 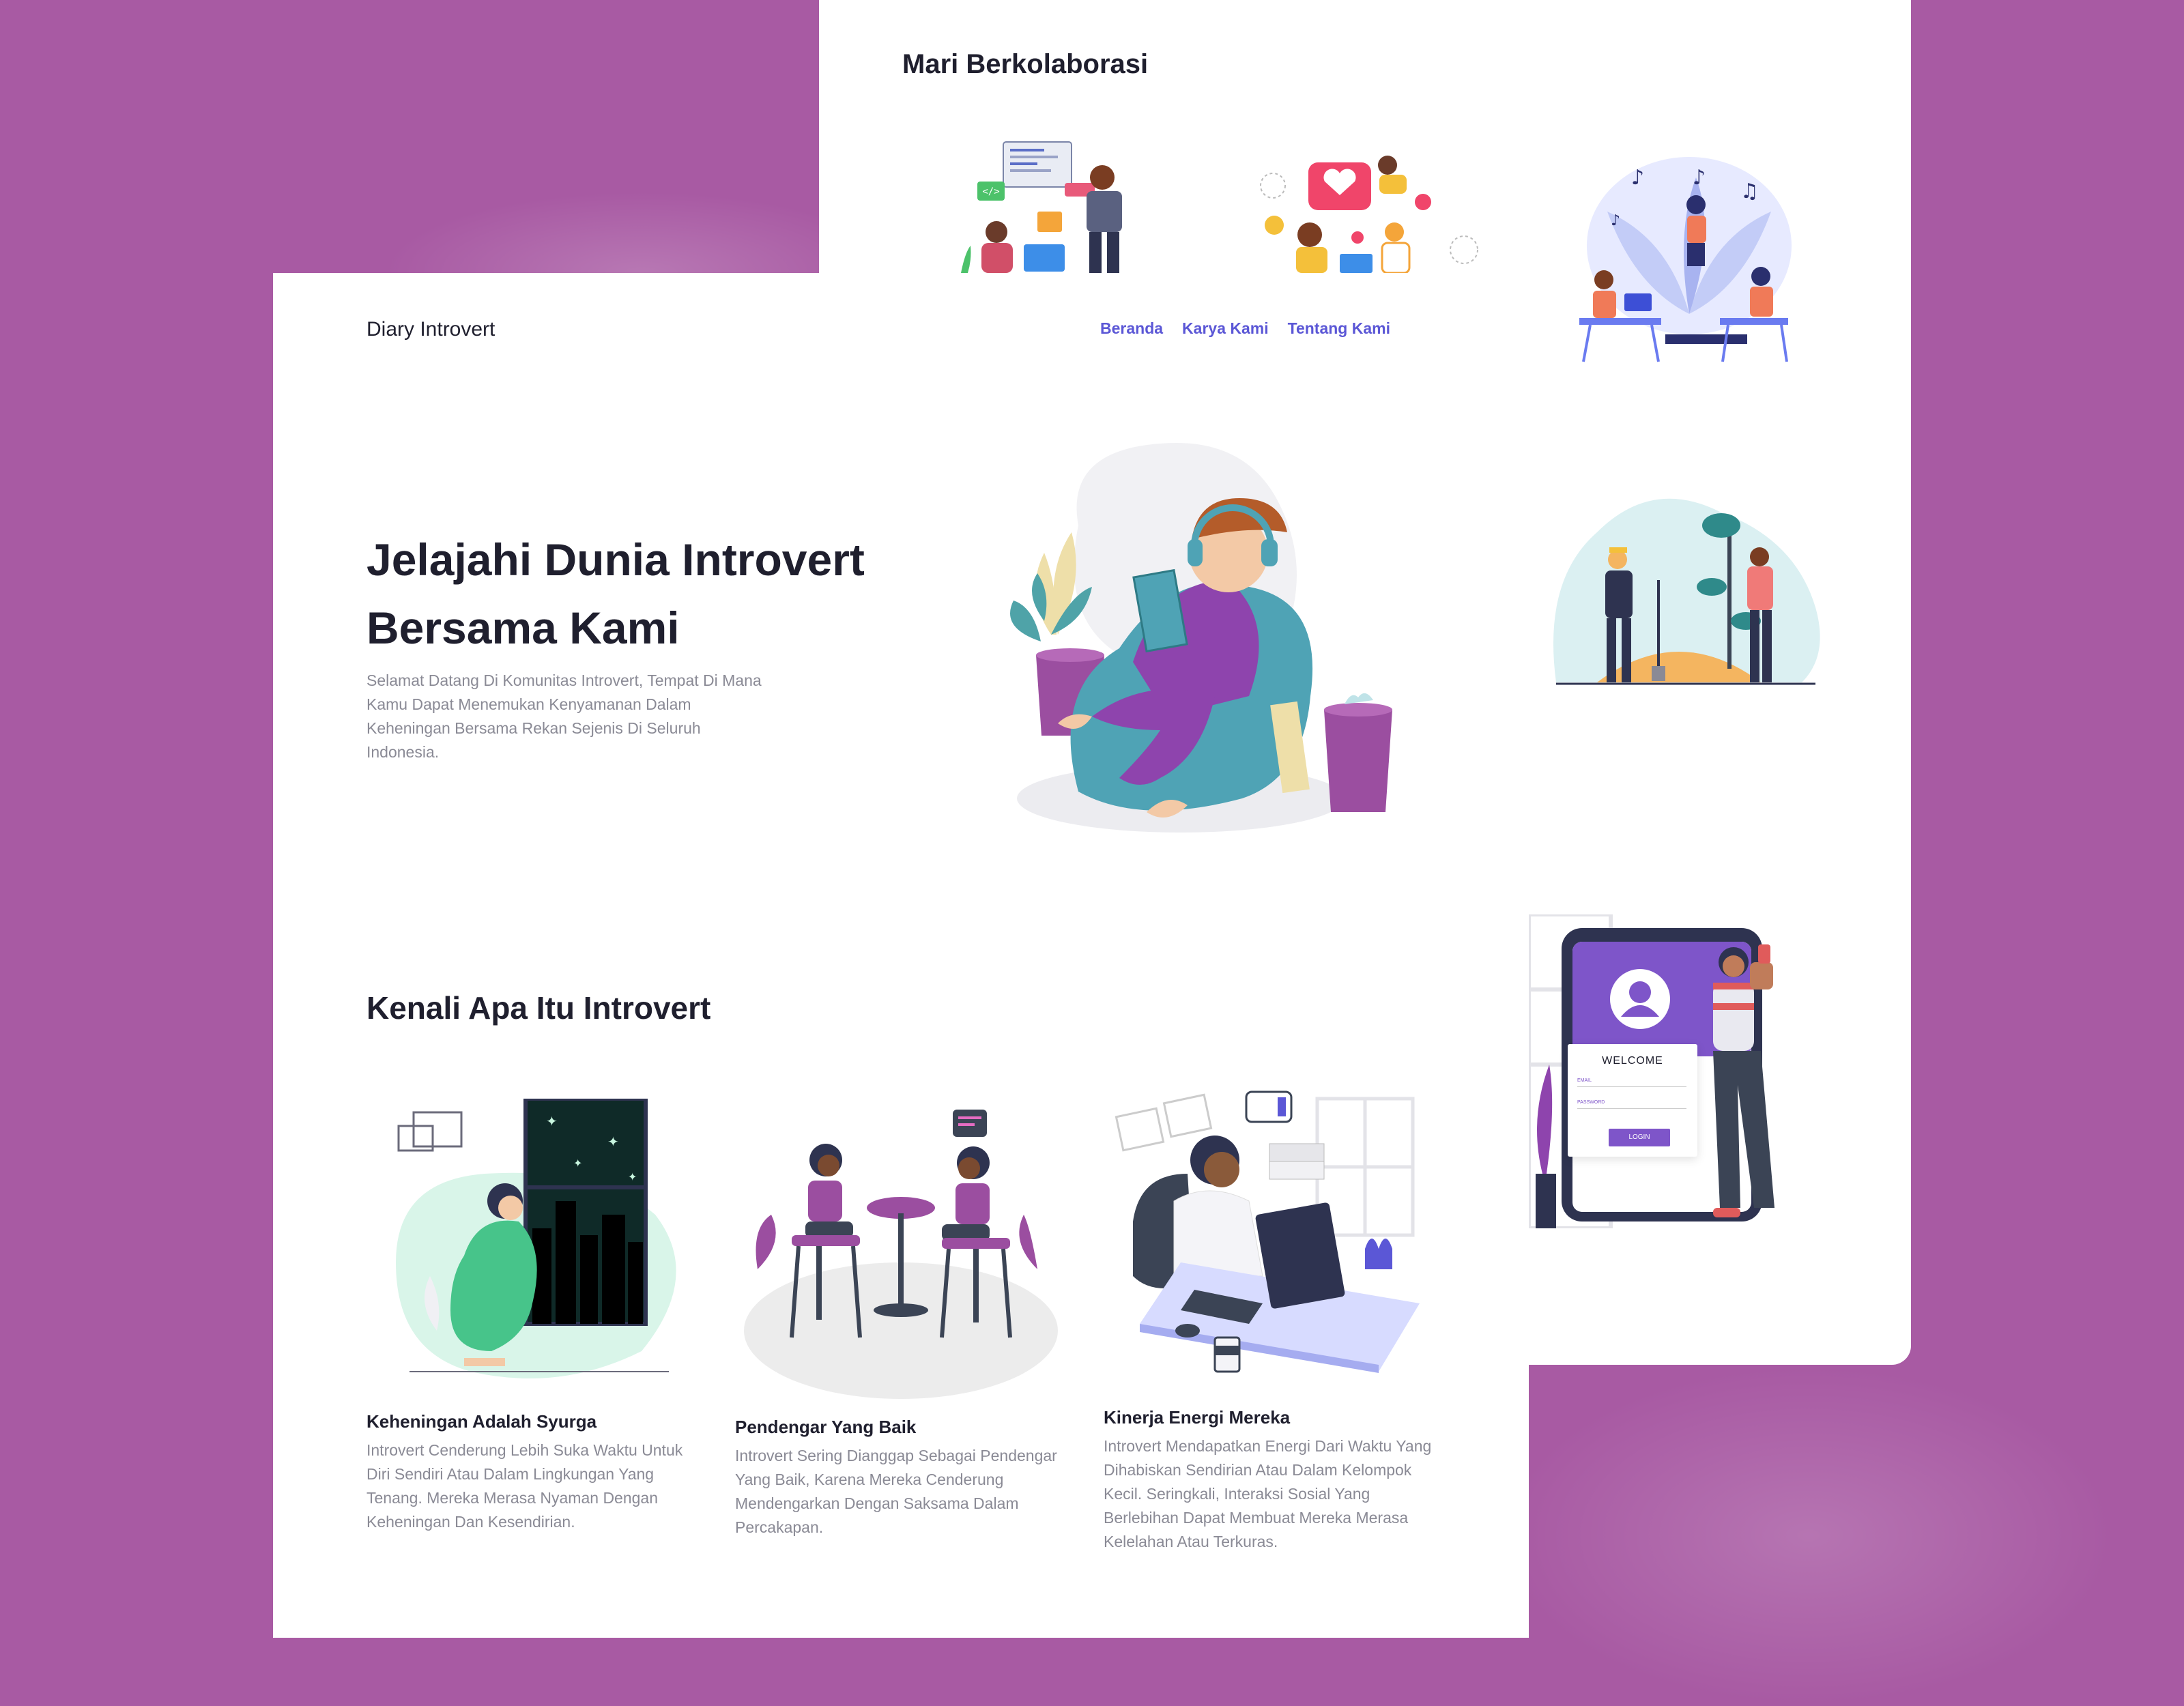 I want to click on main-nav: Beranda Karya Kami Tentang Kami, so click(x=1245, y=329).